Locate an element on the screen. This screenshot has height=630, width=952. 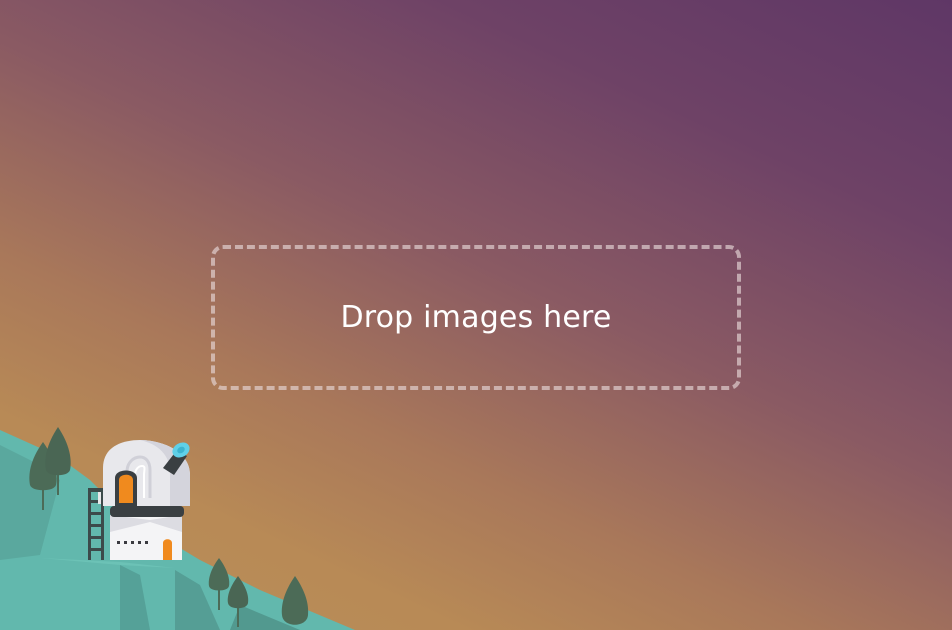
drop-zone-label: Drop images here is located at coordinates (476, 317).